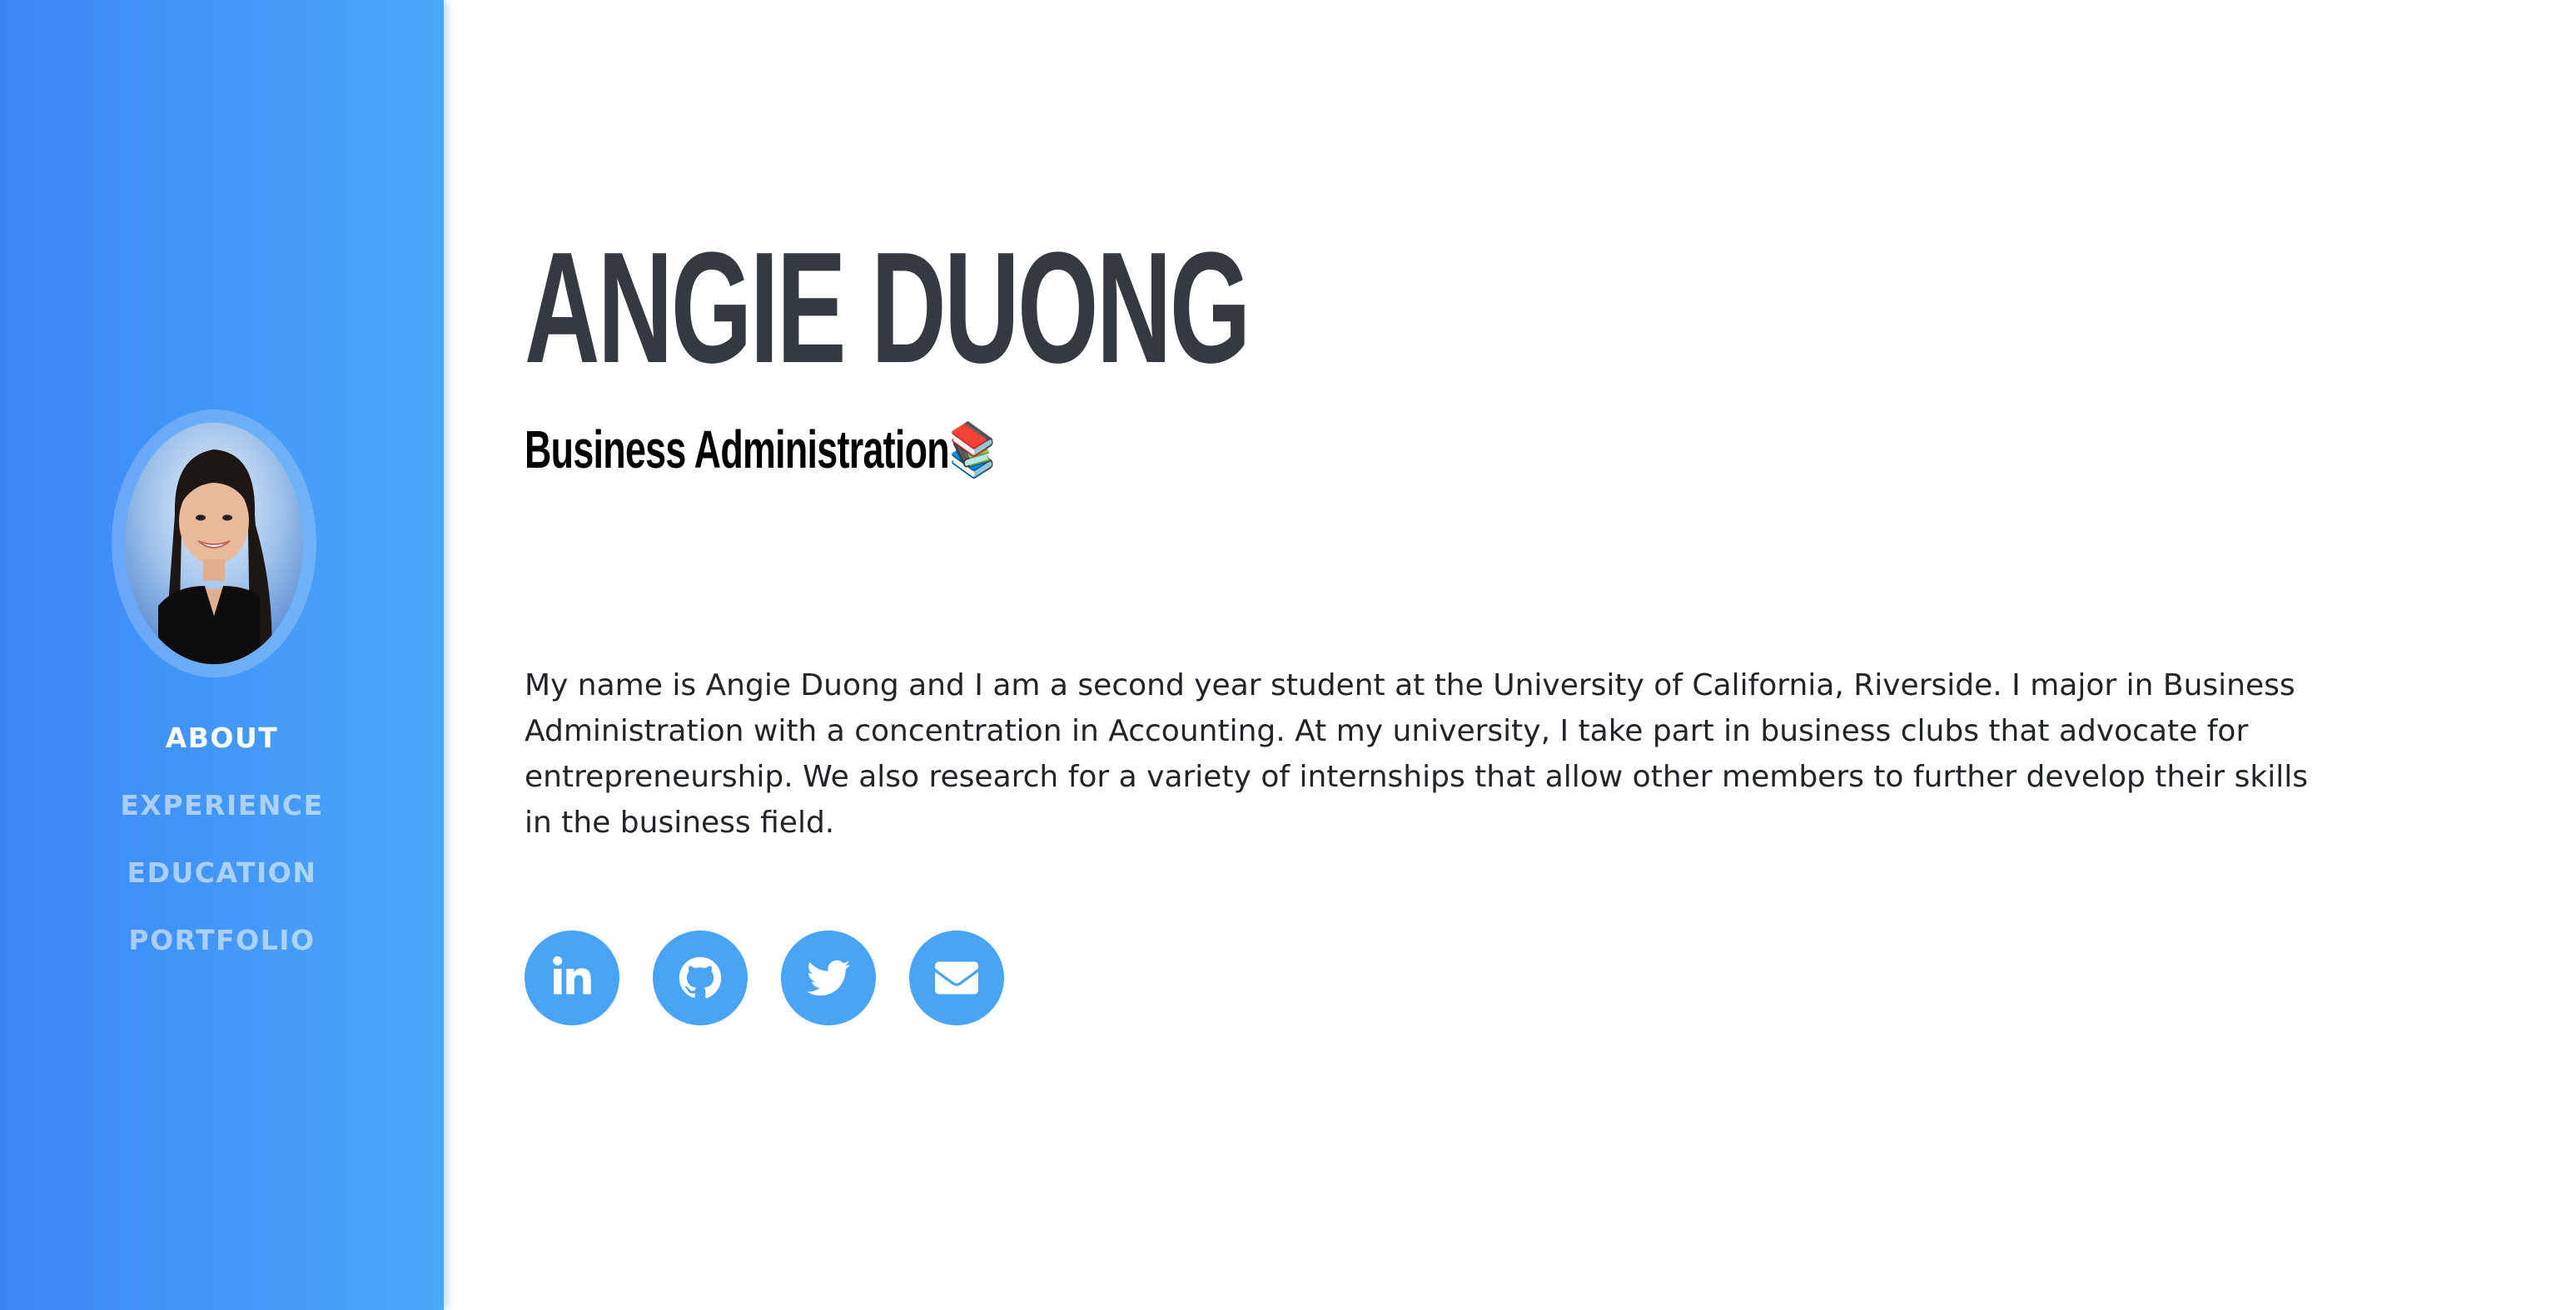  Describe the element at coordinates (222, 751) in the screenshot. I see `nav-item-about: ABOUT` at that location.